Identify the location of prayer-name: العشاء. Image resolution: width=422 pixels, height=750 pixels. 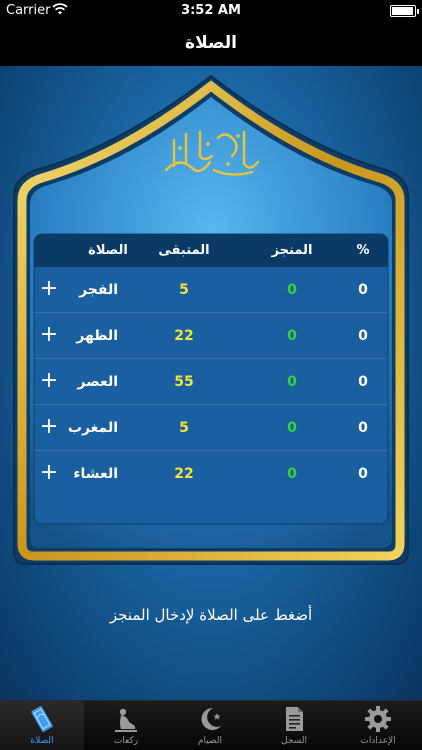
(90, 474).